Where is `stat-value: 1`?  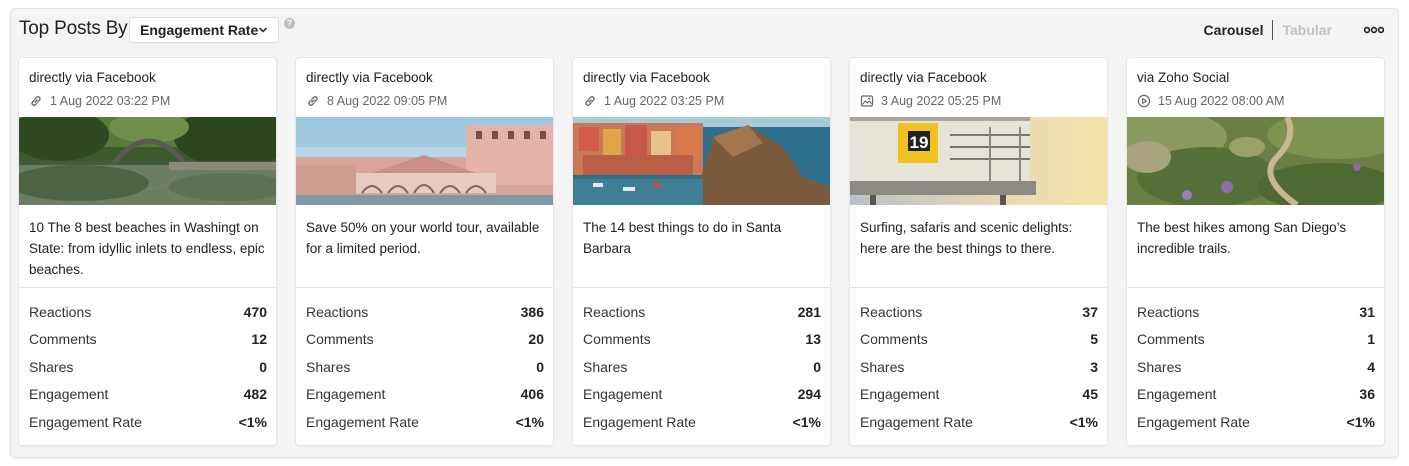 stat-value: 1 is located at coordinates (1371, 339).